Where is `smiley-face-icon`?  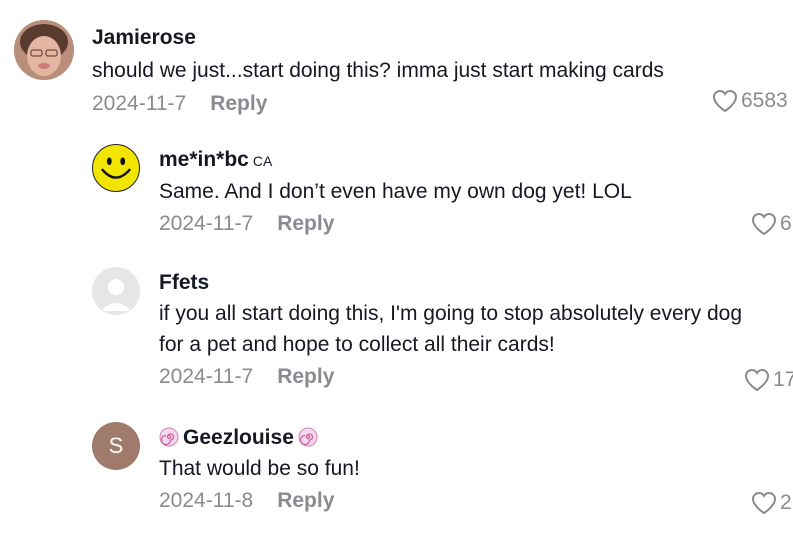
smiley-face-icon is located at coordinates (116, 168).